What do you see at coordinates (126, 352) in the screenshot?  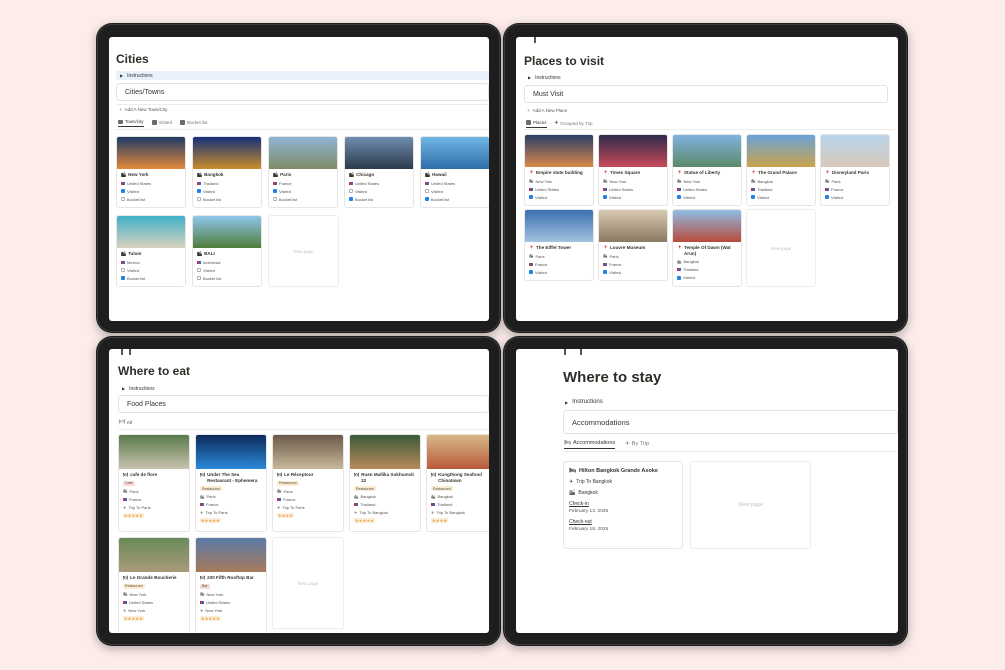 I see `page-icon` at bounding box center [126, 352].